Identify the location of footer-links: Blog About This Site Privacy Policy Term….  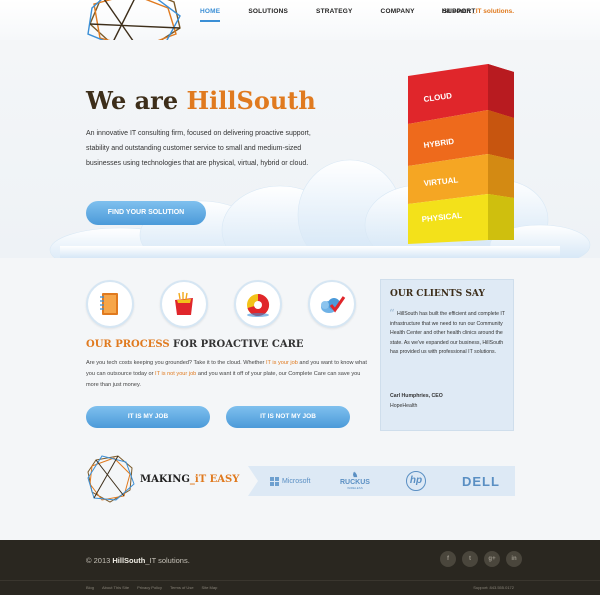
(151, 587).